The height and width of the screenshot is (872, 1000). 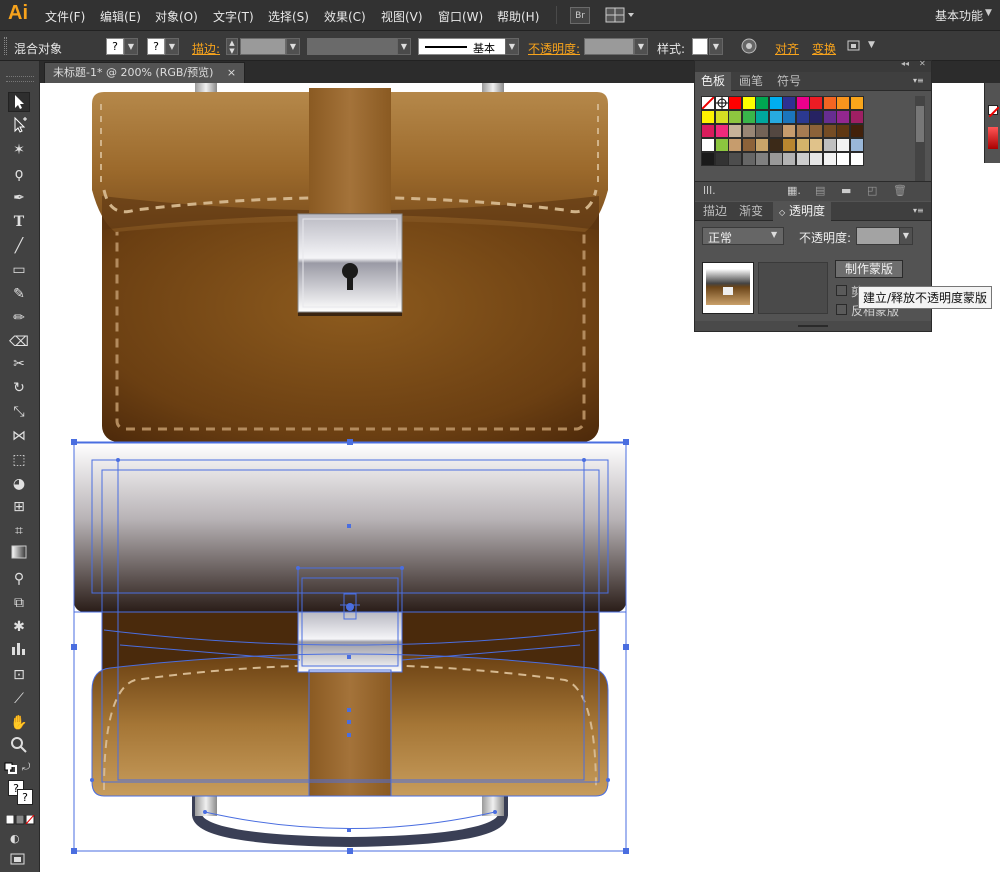 I want to click on stroke-swatch: ?, so click(x=156, y=46).